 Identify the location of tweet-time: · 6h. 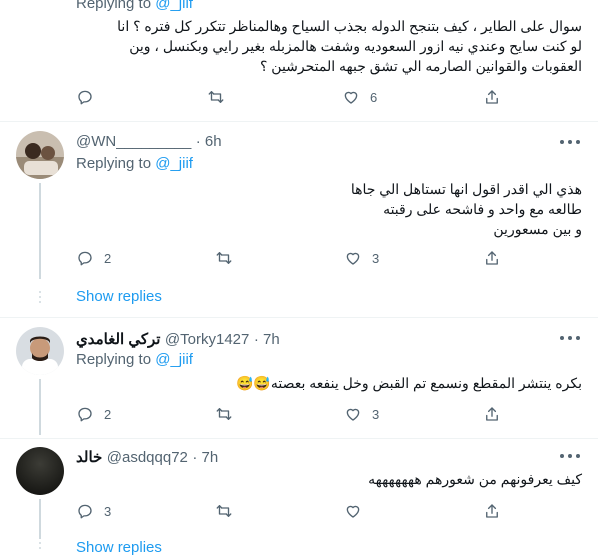
(209, 141).